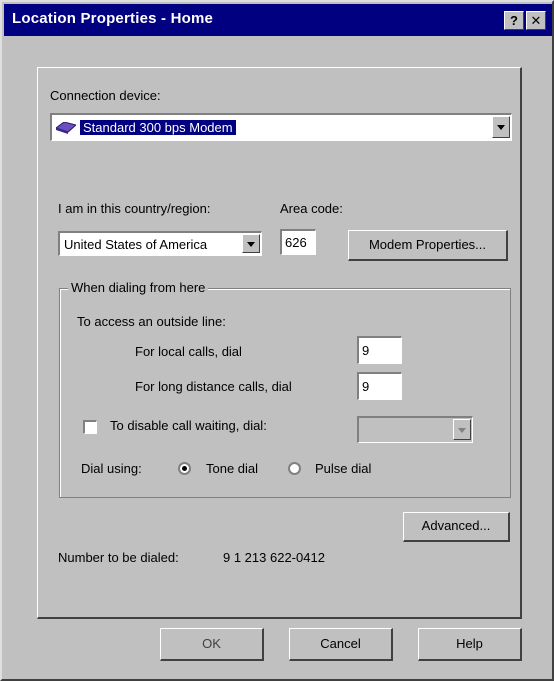 This screenshot has width=554, height=681. Describe the element at coordinates (111, 468) in the screenshot. I see `dial-using-label: Dial using:` at that location.